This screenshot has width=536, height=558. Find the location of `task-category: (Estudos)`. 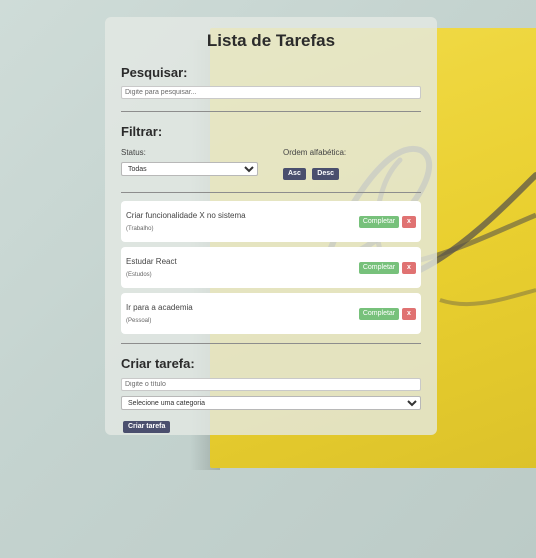

task-category: (Estudos) is located at coordinates (139, 275).